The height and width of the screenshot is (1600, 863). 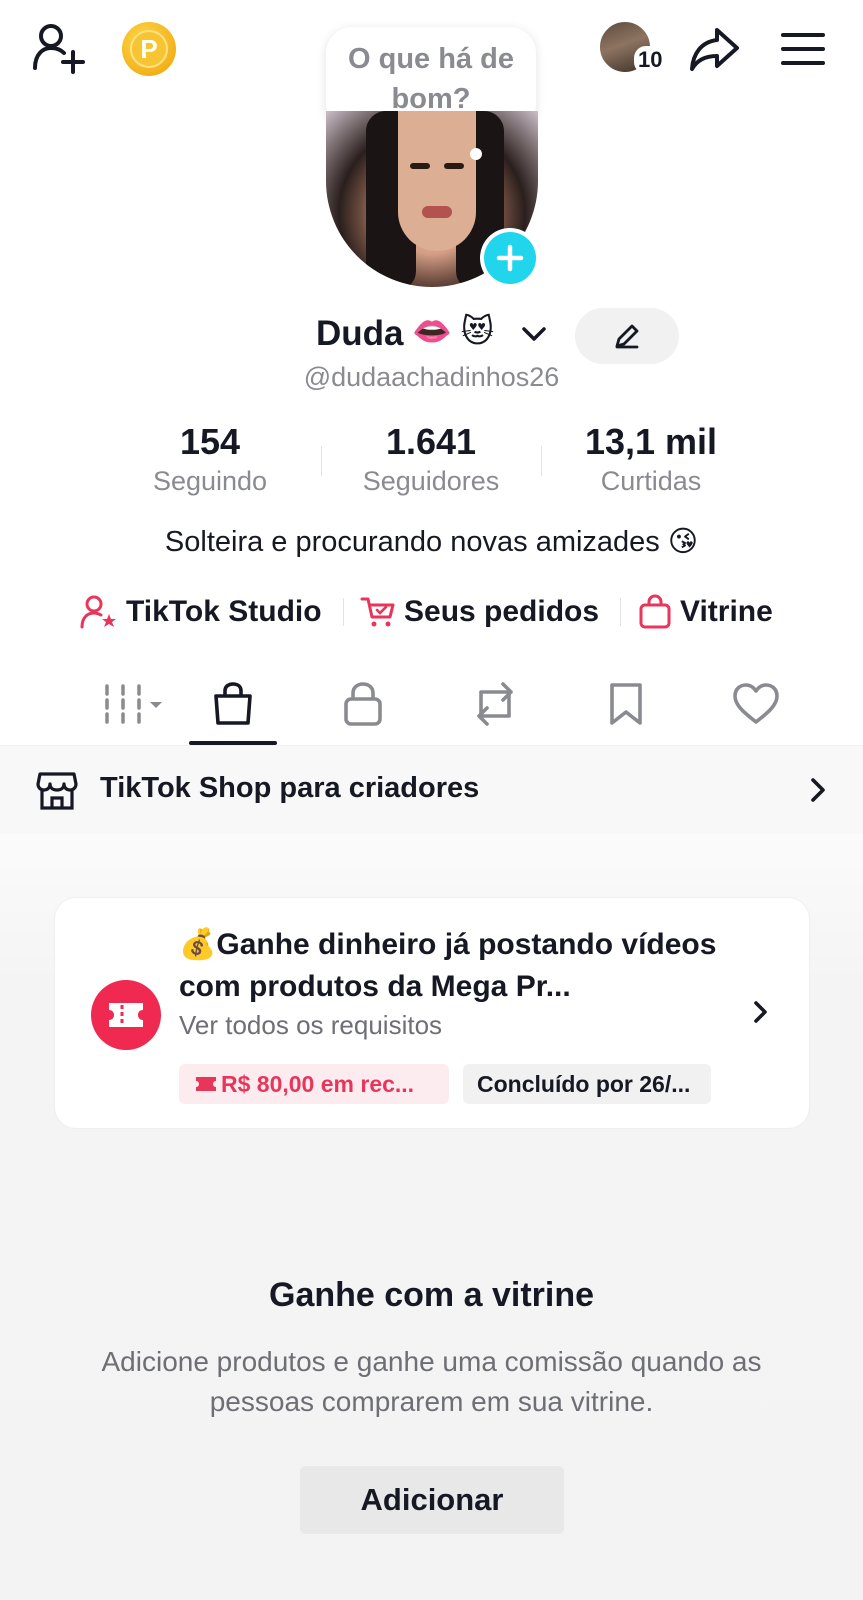 I want to click on tab-shop, so click(x=233, y=704).